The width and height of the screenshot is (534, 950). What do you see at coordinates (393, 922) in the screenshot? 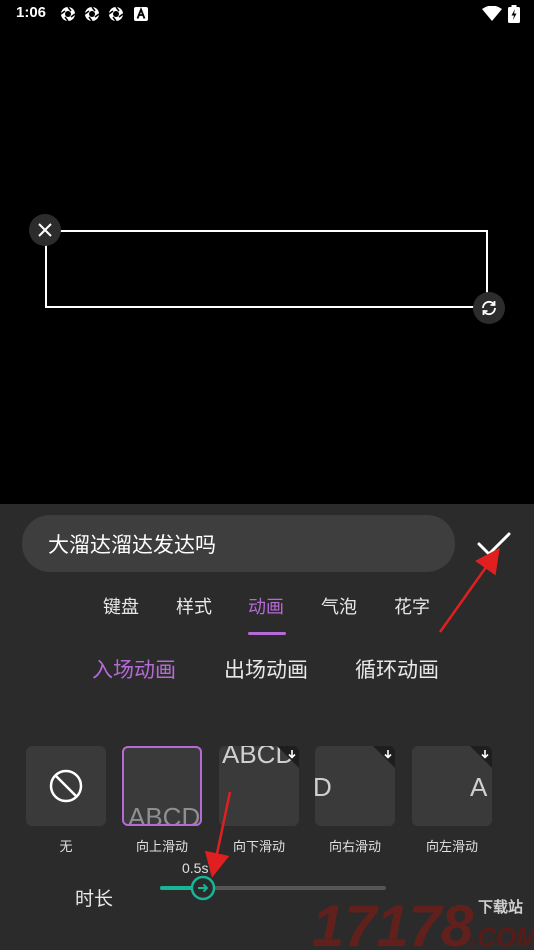
I see `svg-text: 17178` at bounding box center [393, 922].